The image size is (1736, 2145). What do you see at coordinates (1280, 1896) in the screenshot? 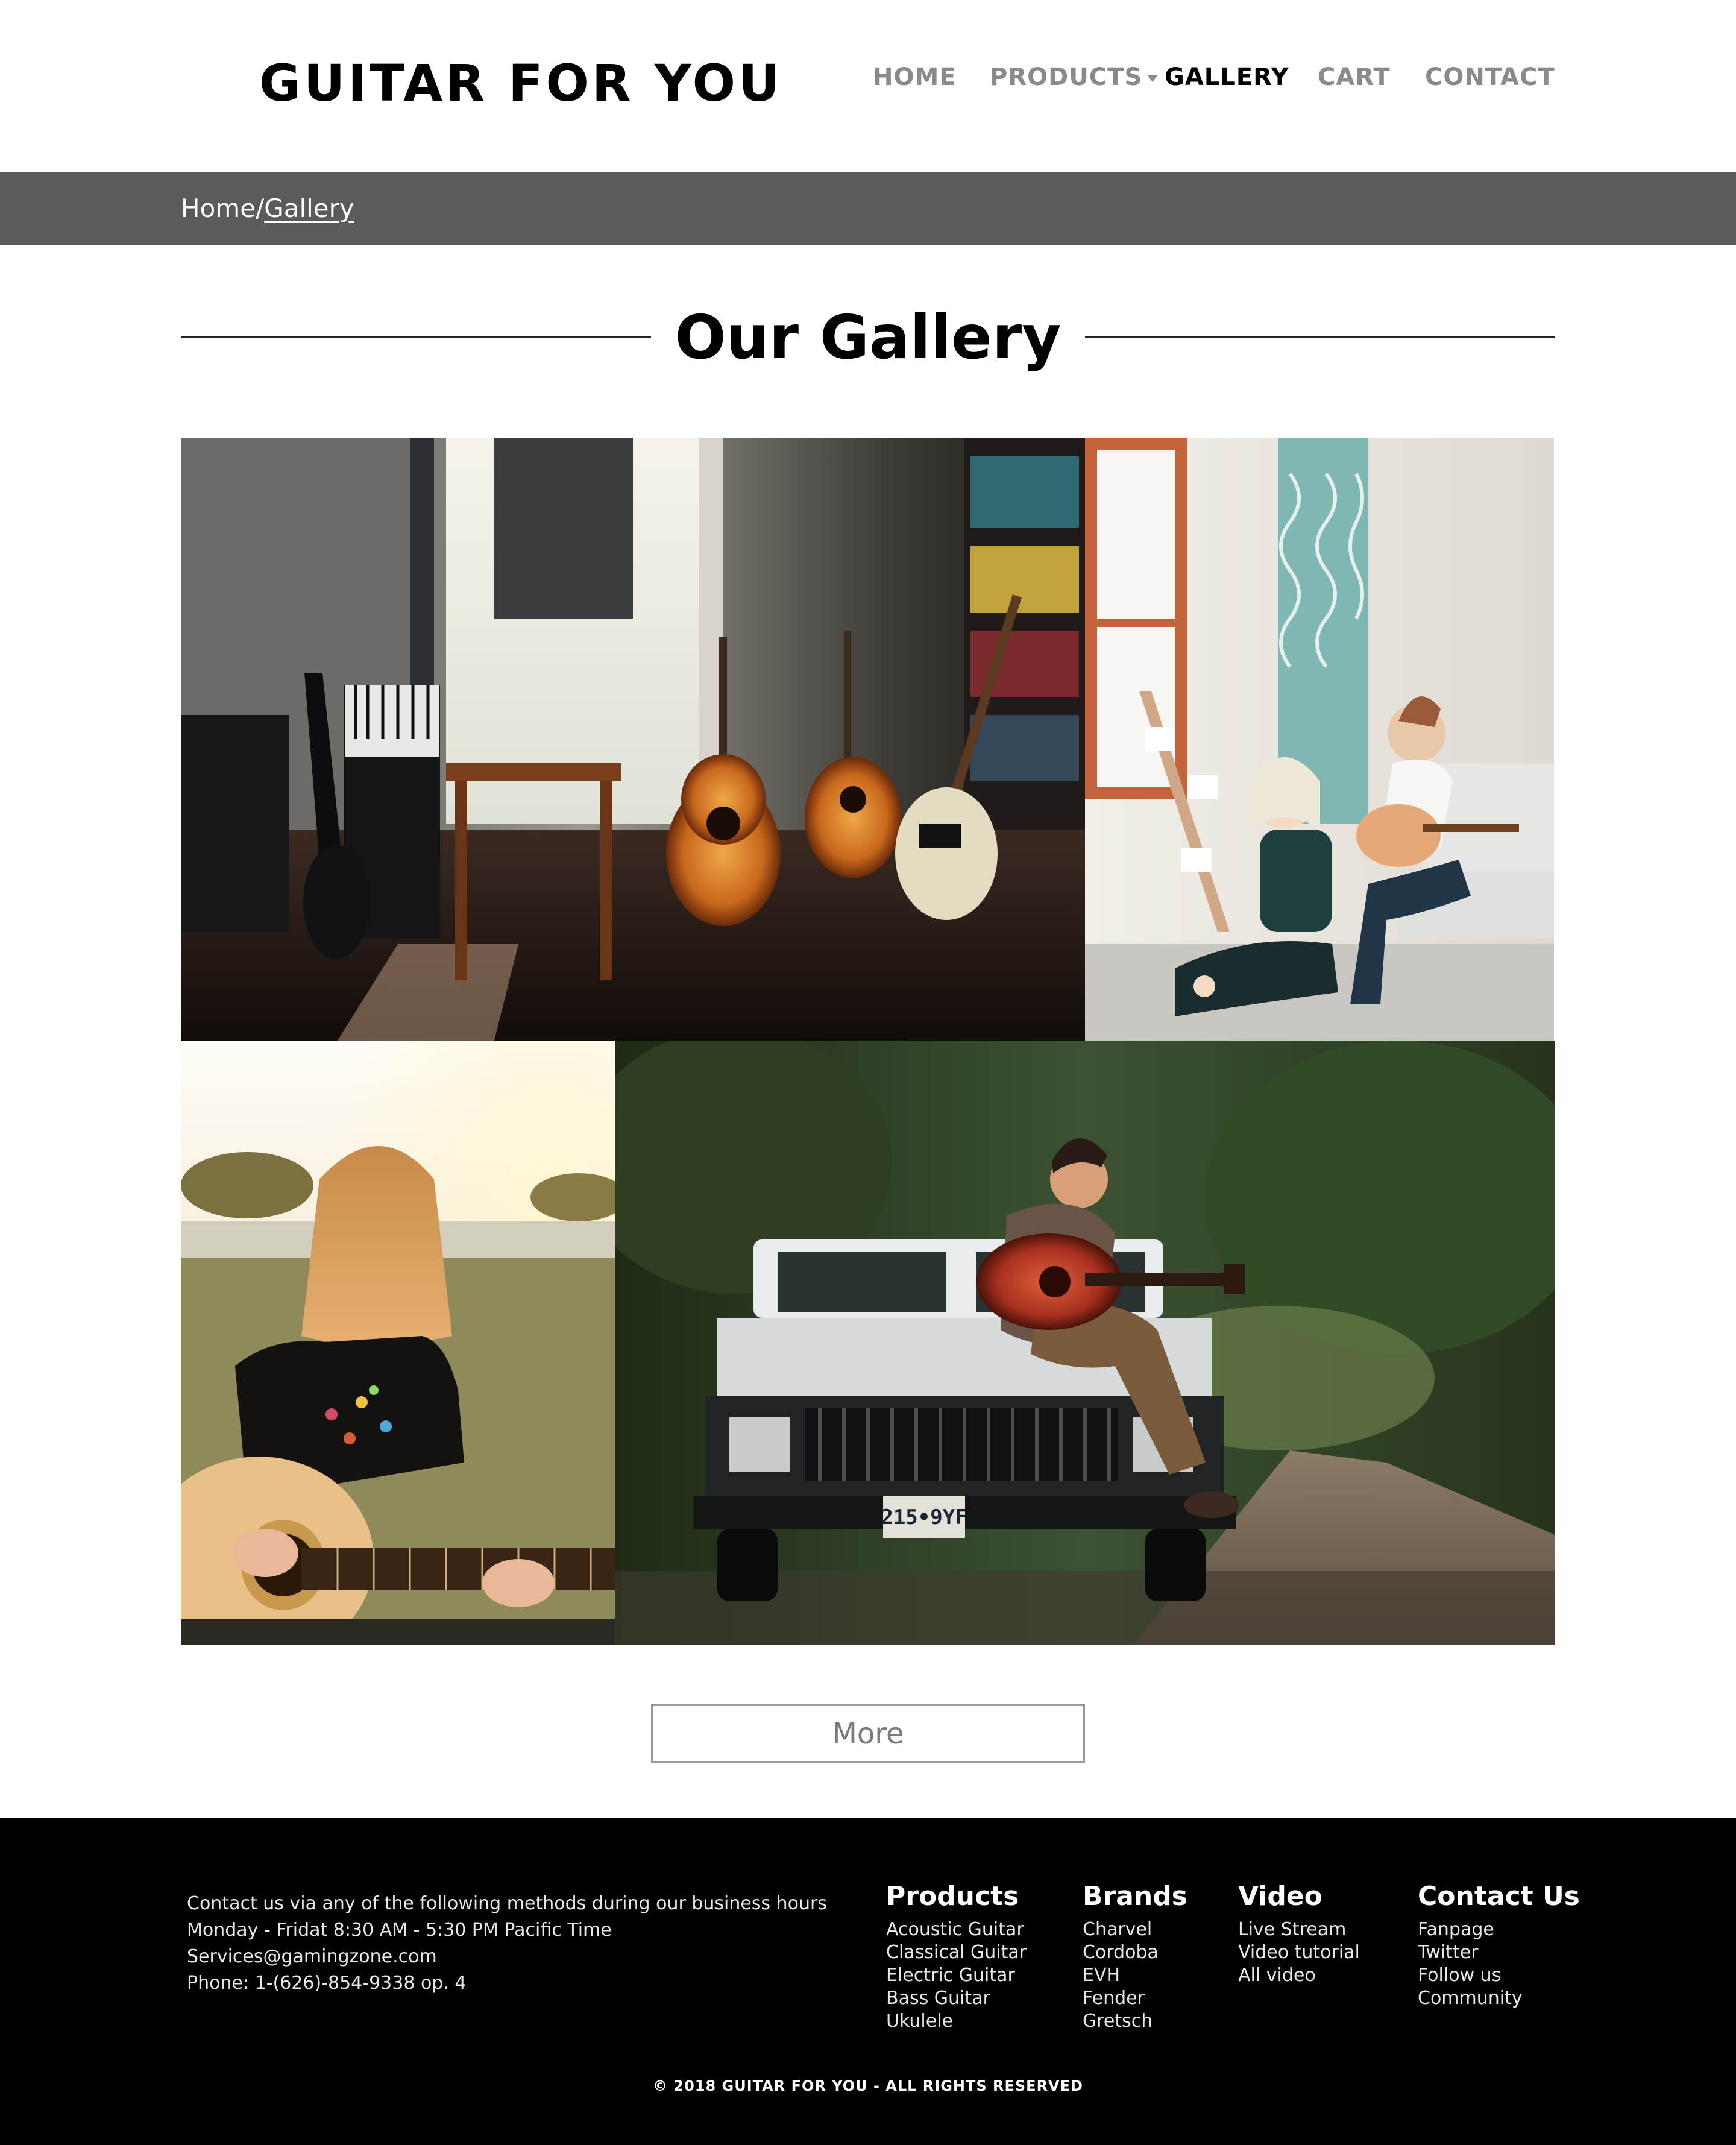
I see `footer-col-title: Video` at bounding box center [1280, 1896].